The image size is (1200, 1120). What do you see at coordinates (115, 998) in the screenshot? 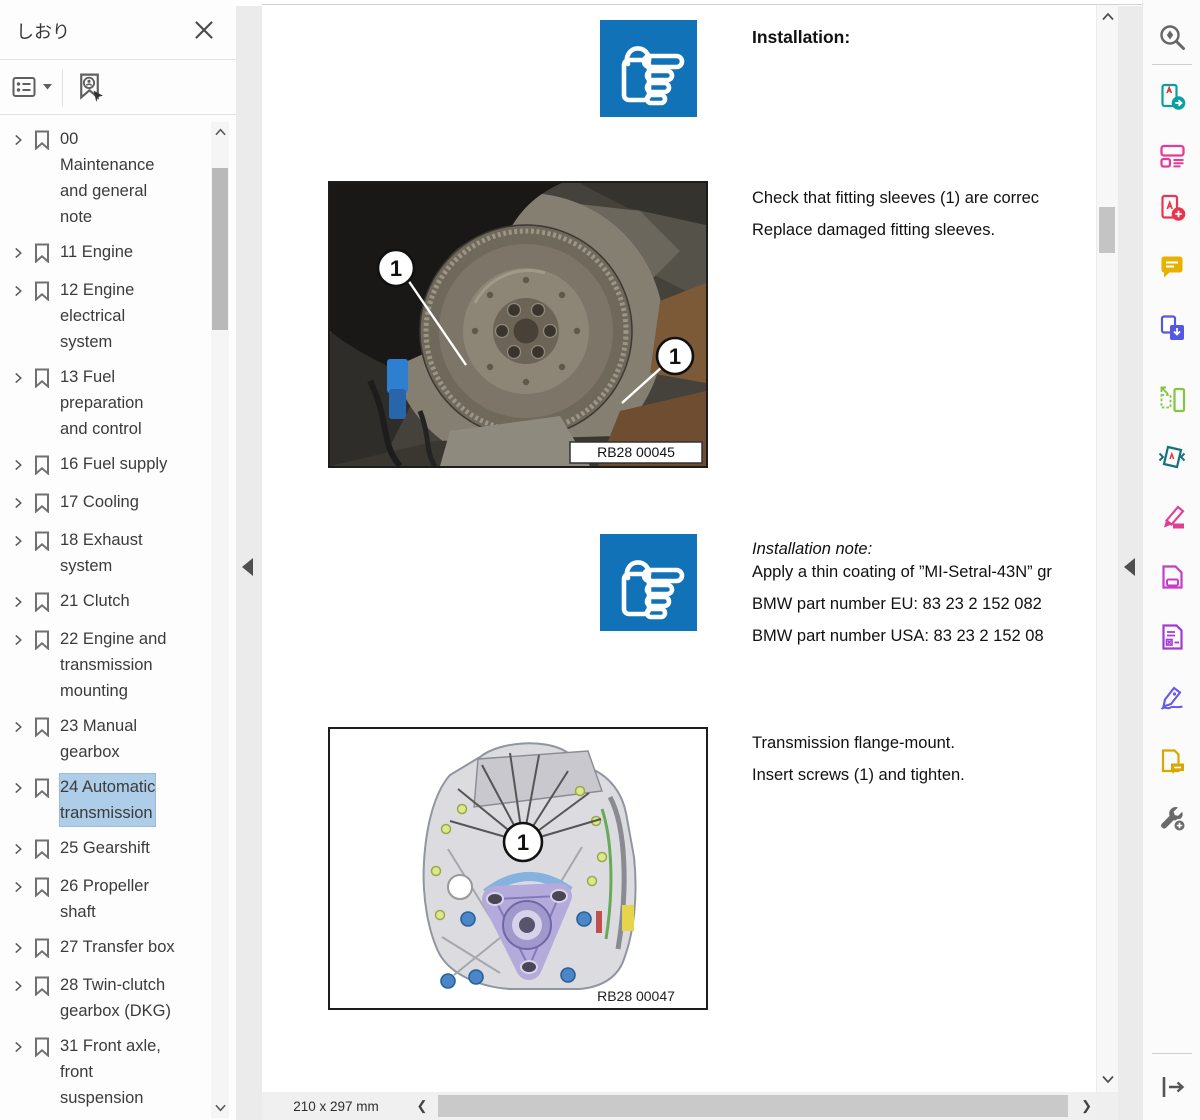
I see `bookmark-label: 28 Twin-clutch gearbox (DKG)` at bounding box center [115, 998].